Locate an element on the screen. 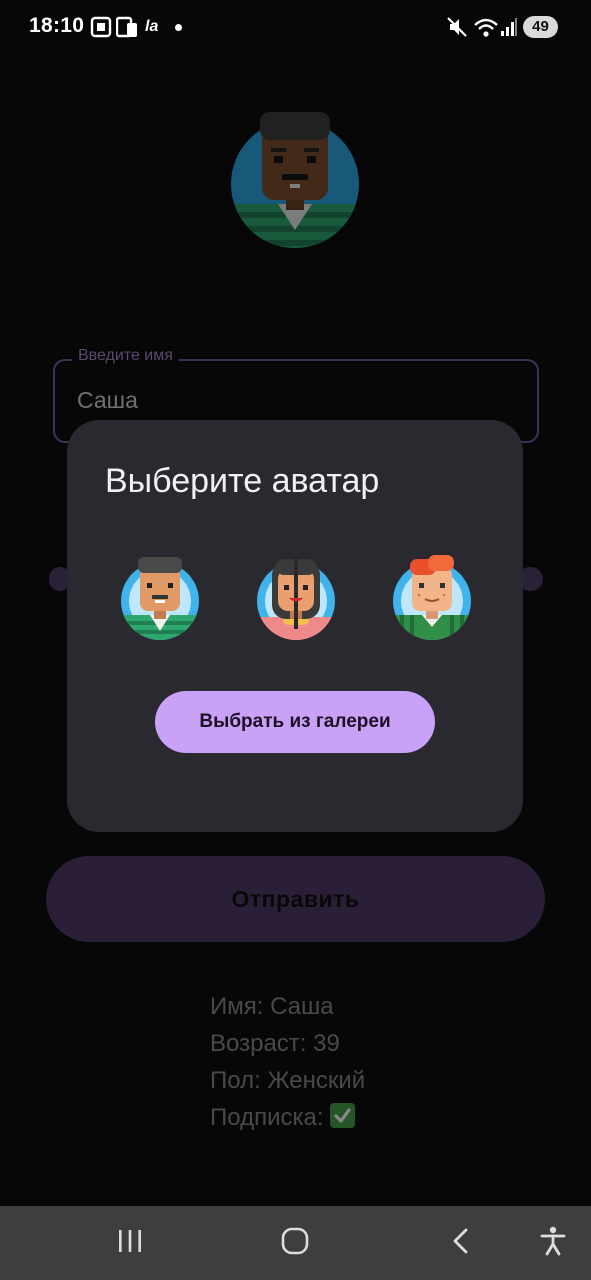 Image resolution: width=591 pixels, height=1280 pixels. selected-avatar-icon is located at coordinates (295, 178).